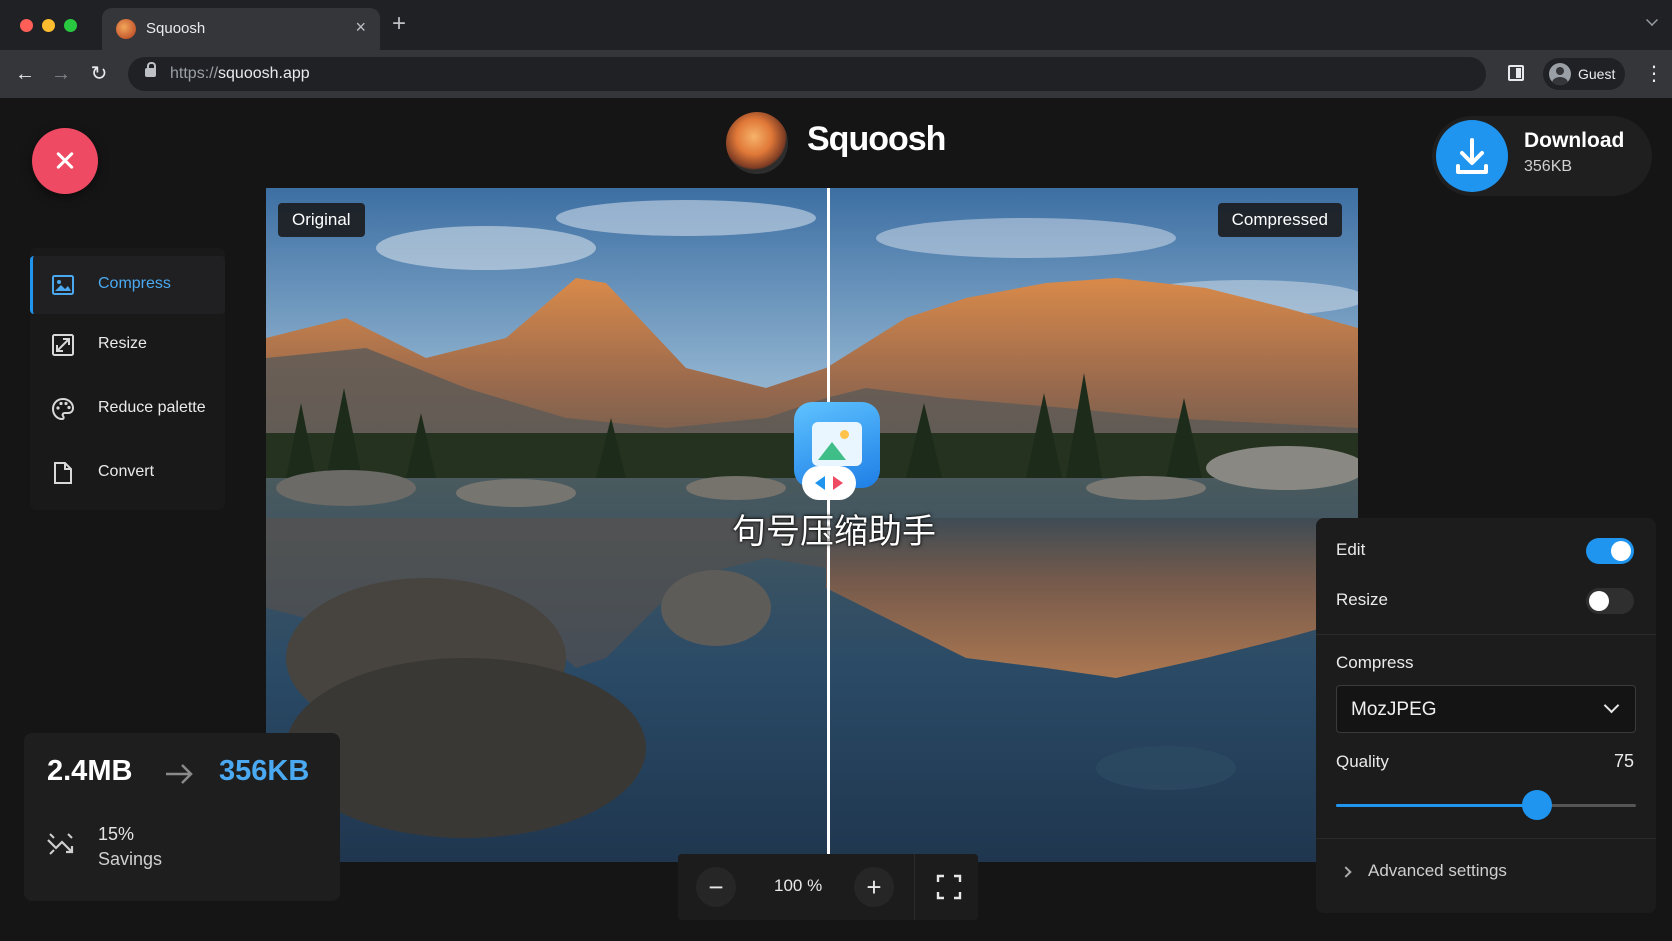 The width and height of the screenshot is (1672, 941). I want to click on palette-icon, so click(63, 409).